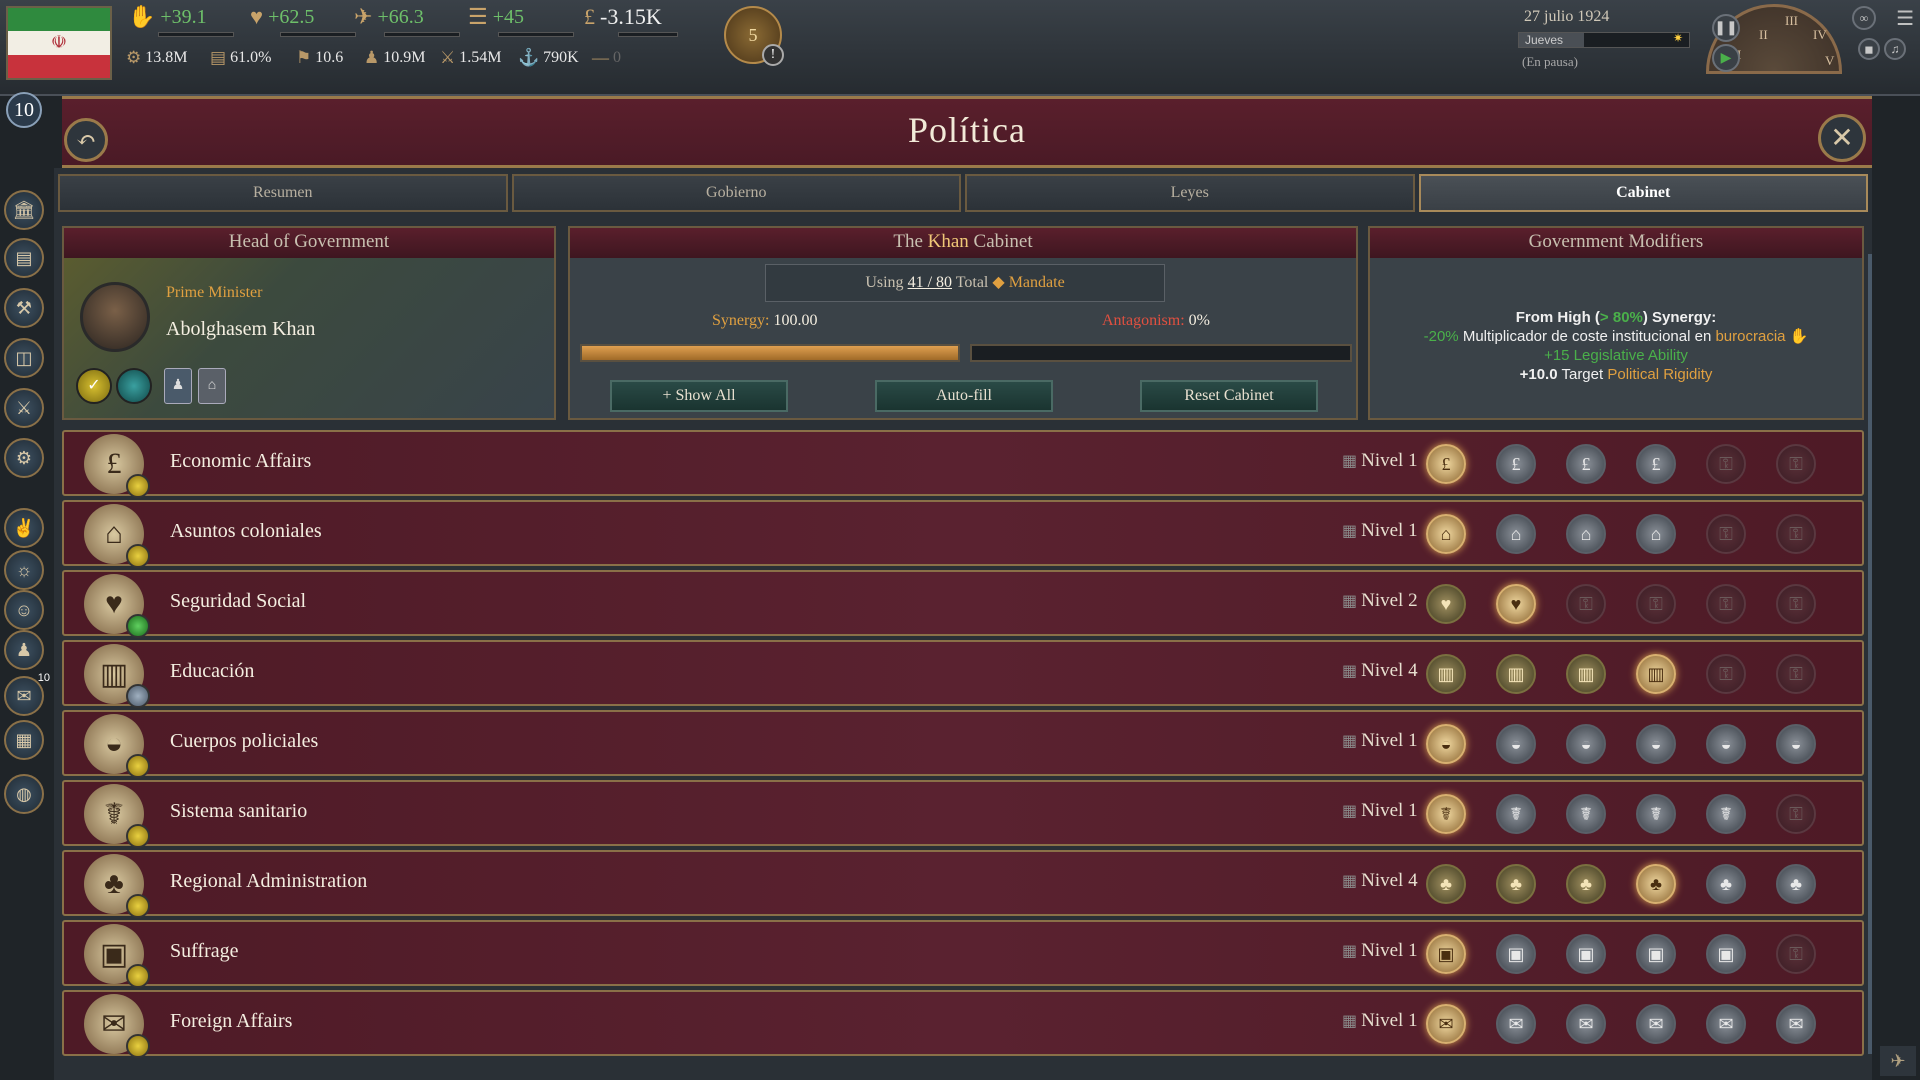 The width and height of the screenshot is (1920, 1080). I want to click on ministry-row: ♣ Regional Administration ▦ Nivel 4 ♣ ♣ ♣ ♣ ♣ ♣, so click(963, 884).